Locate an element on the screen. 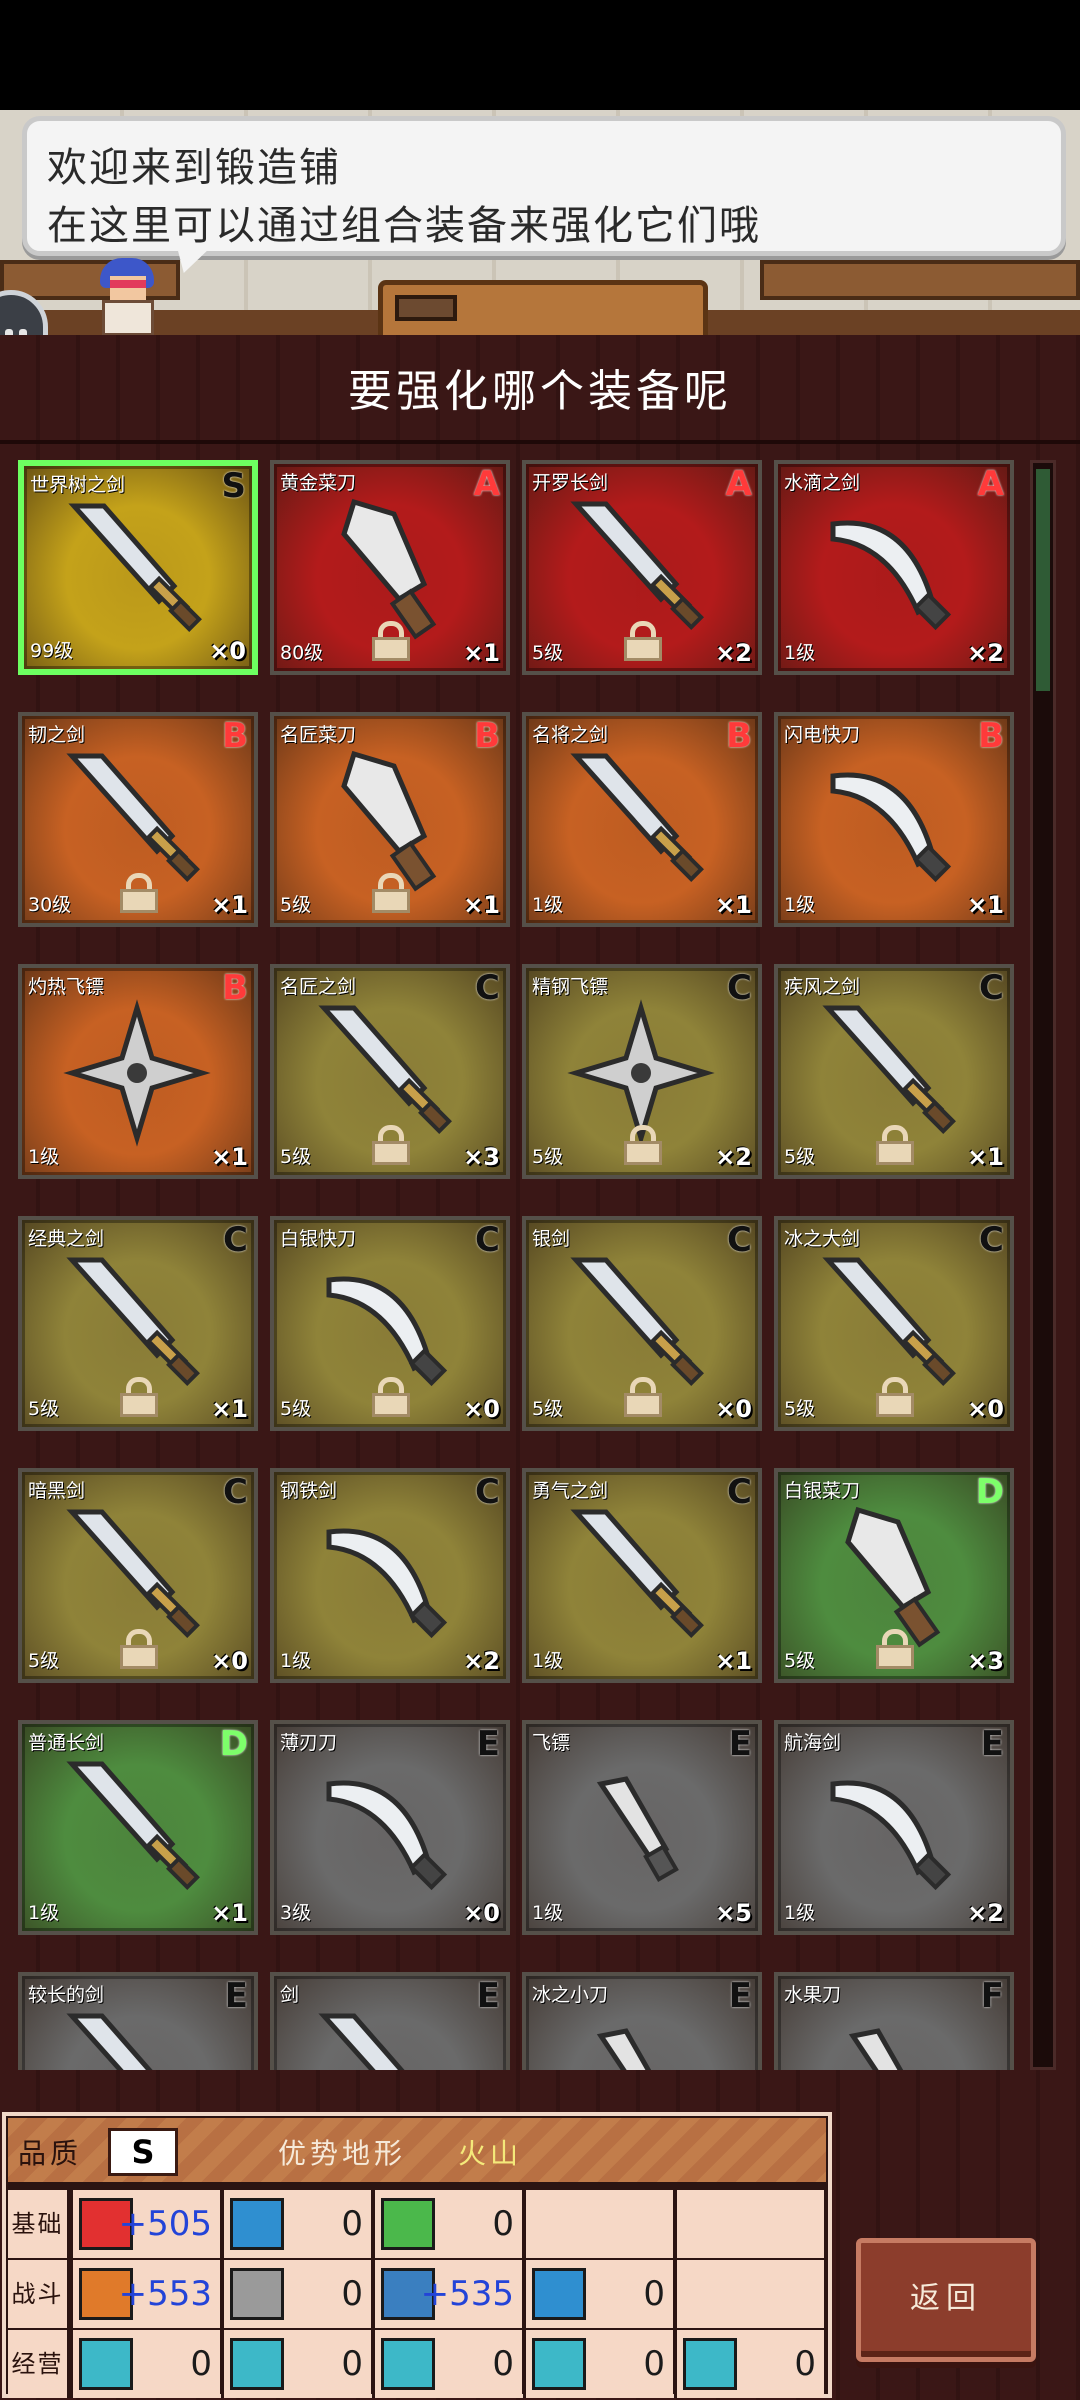 The height and width of the screenshot is (2400, 1080). shuriken-icon is located at coordinates (137, 1073).